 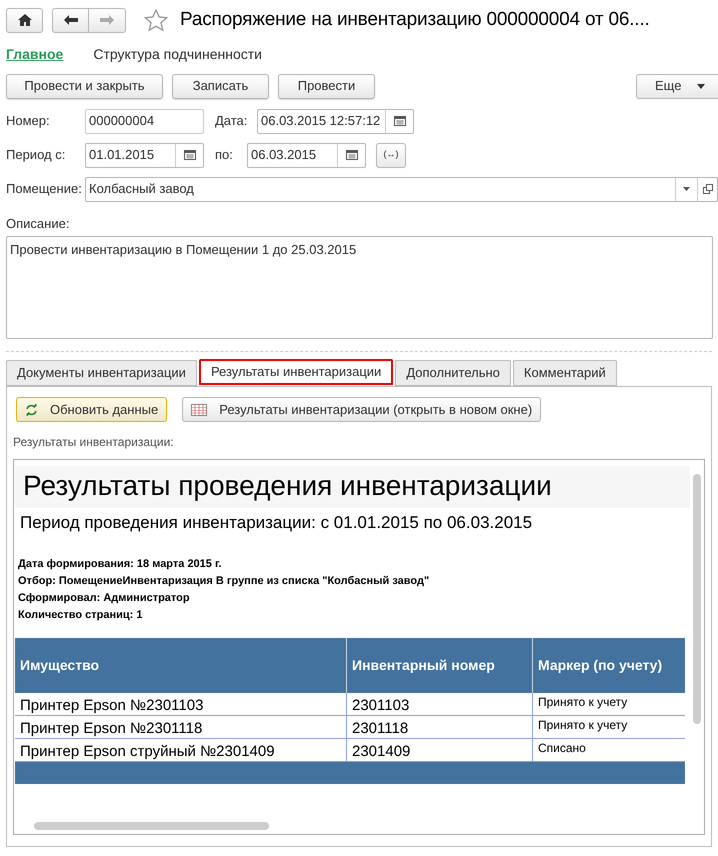 I want to click on field-label: Период с:, so click(x=36, y=155).